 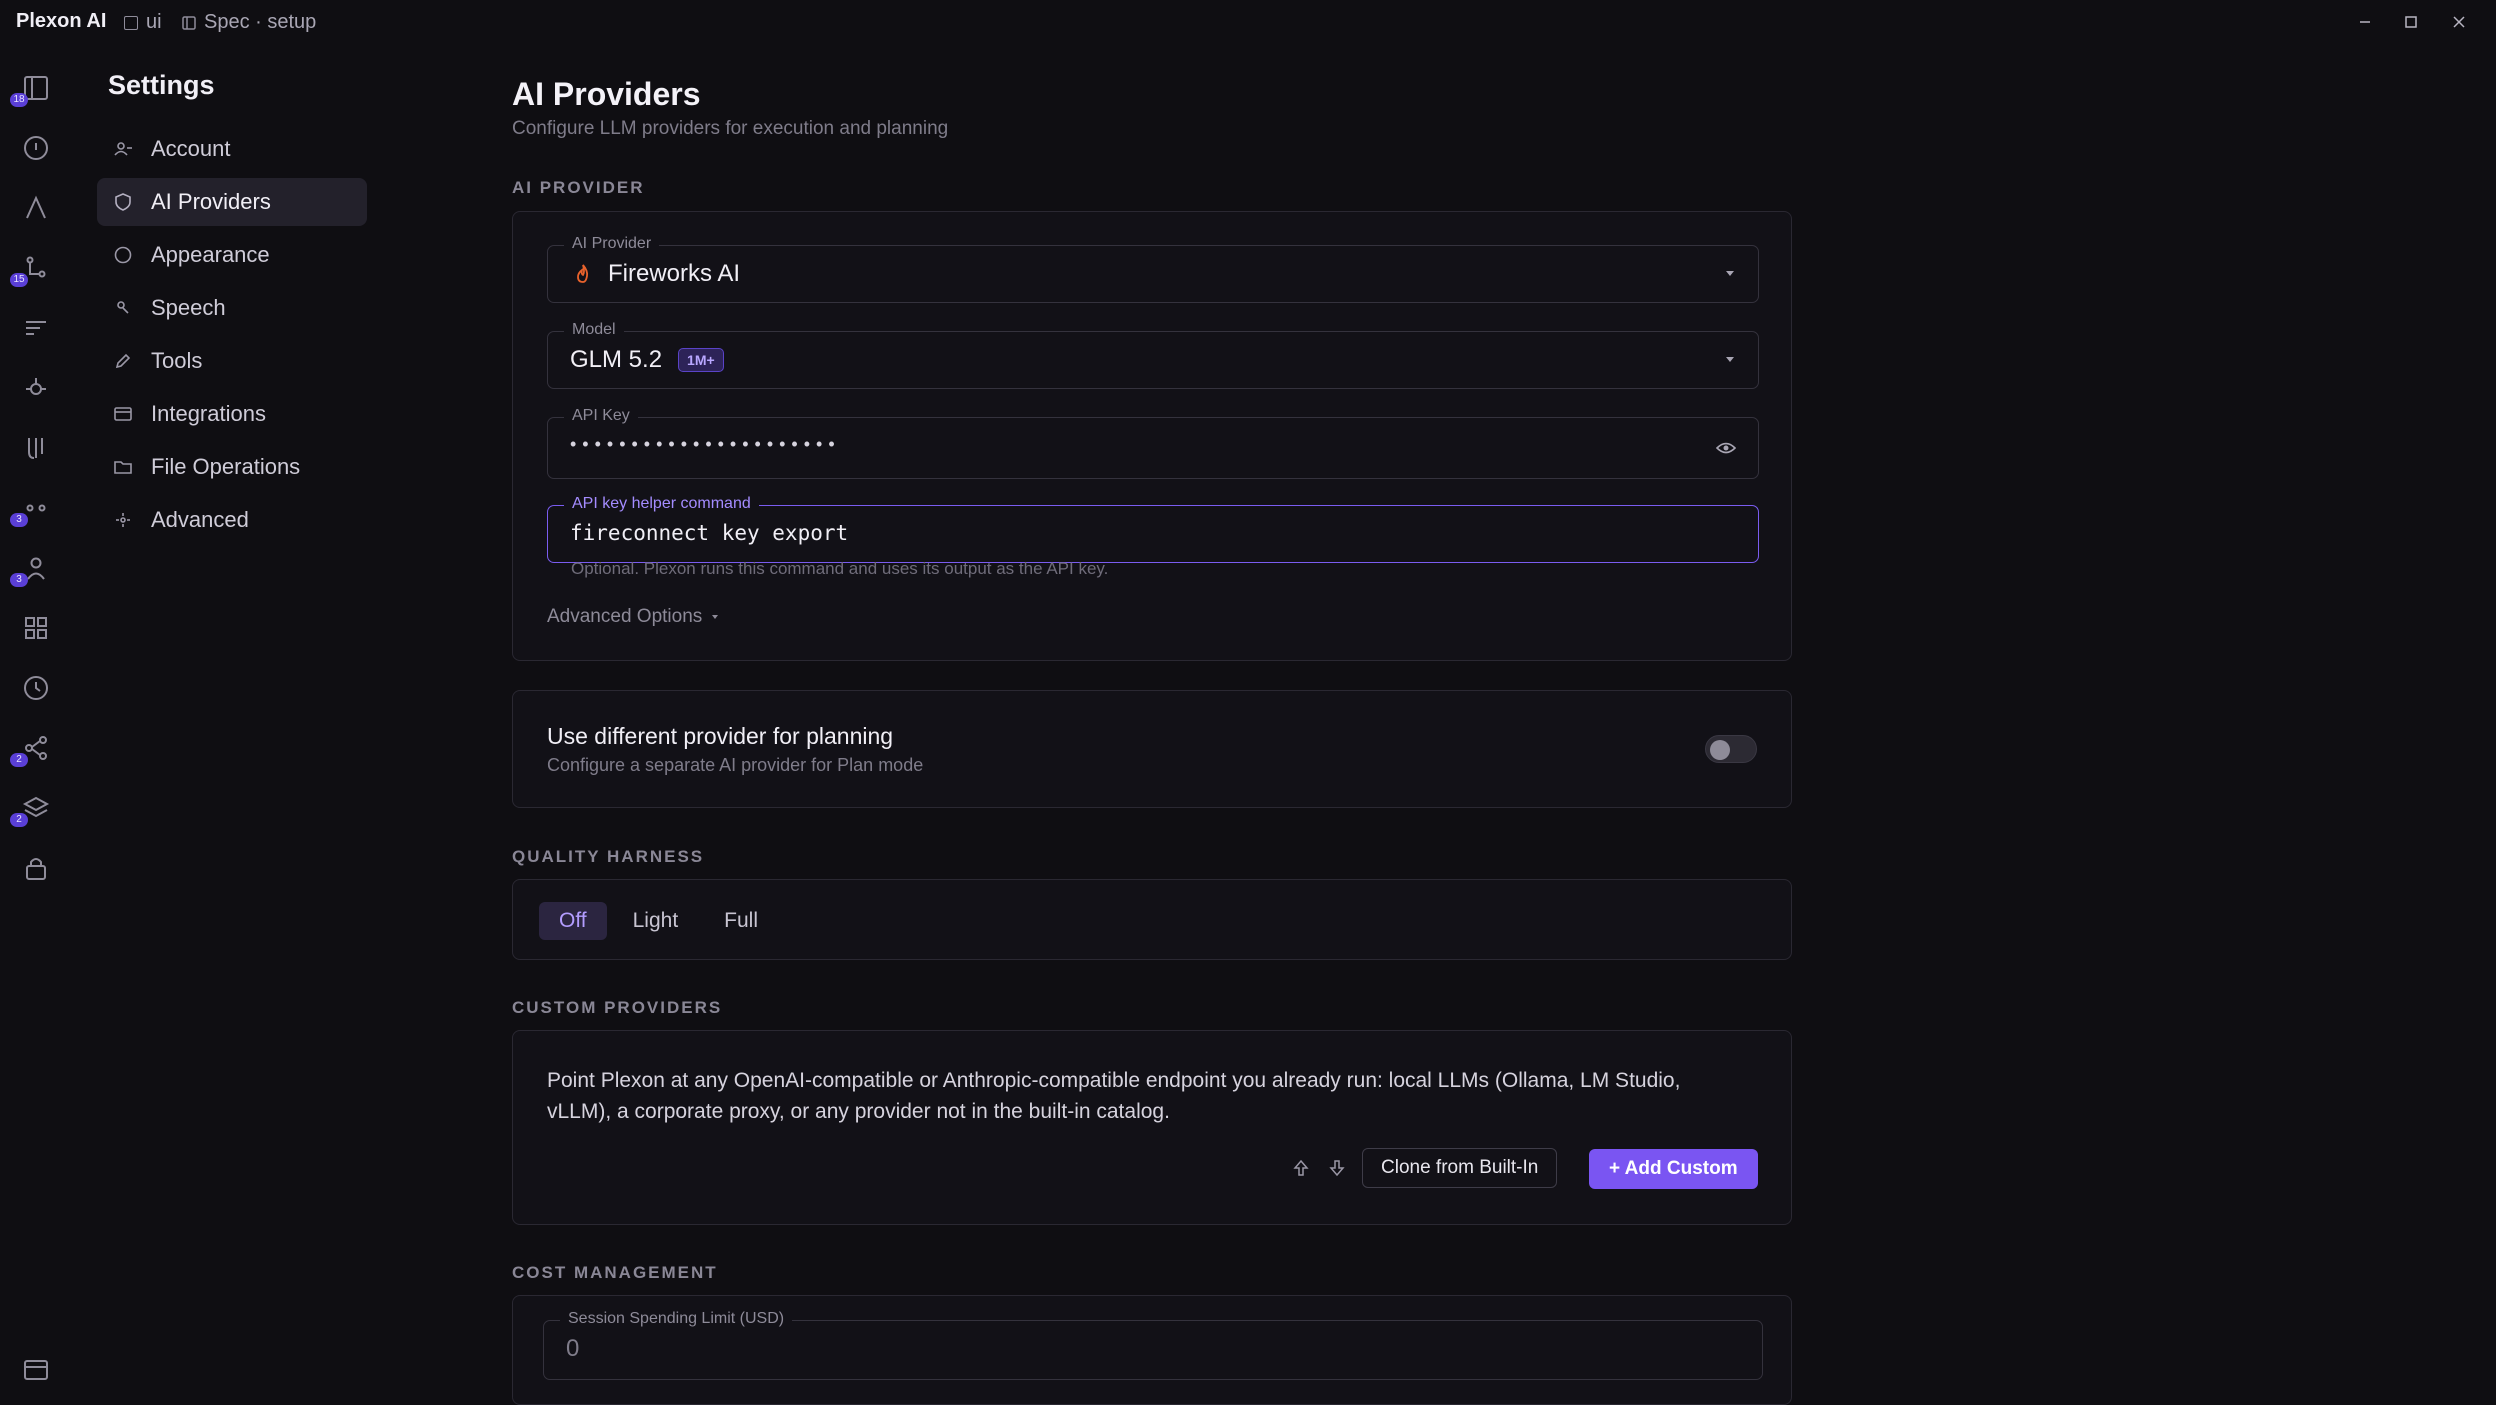 What do you see at coordinates (189, 22) in the screenshot?
I see `panel-icon` at bounding box center [189, 22].